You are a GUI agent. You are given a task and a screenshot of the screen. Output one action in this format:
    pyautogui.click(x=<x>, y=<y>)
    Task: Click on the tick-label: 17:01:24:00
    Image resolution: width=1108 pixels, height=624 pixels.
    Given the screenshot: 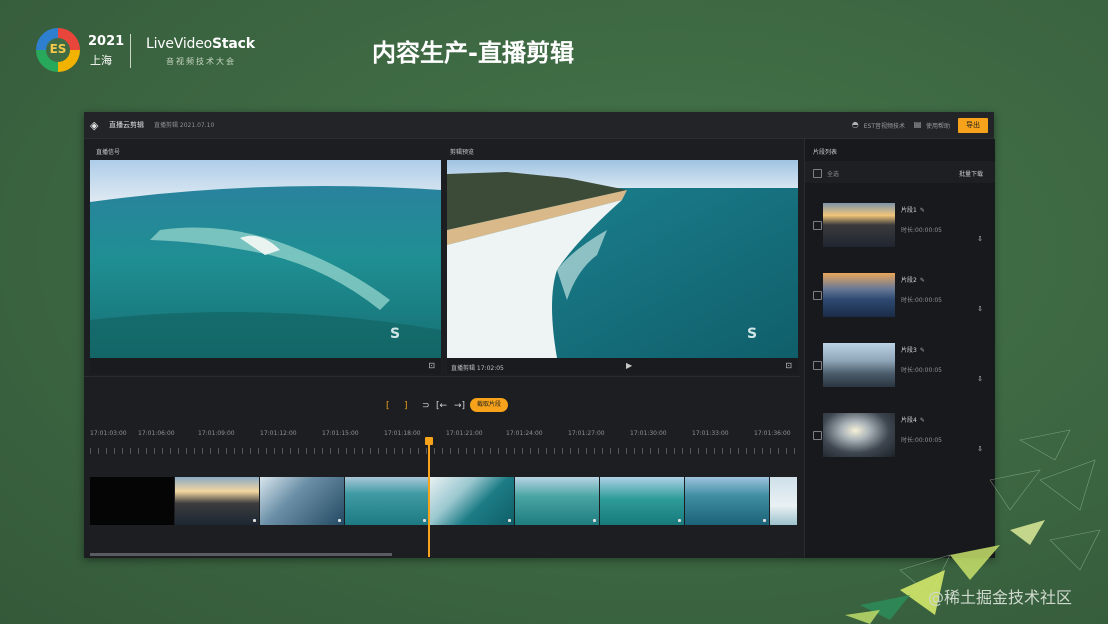 What is the action you would take?
    pyautogui.click(x=524, y=433)
    